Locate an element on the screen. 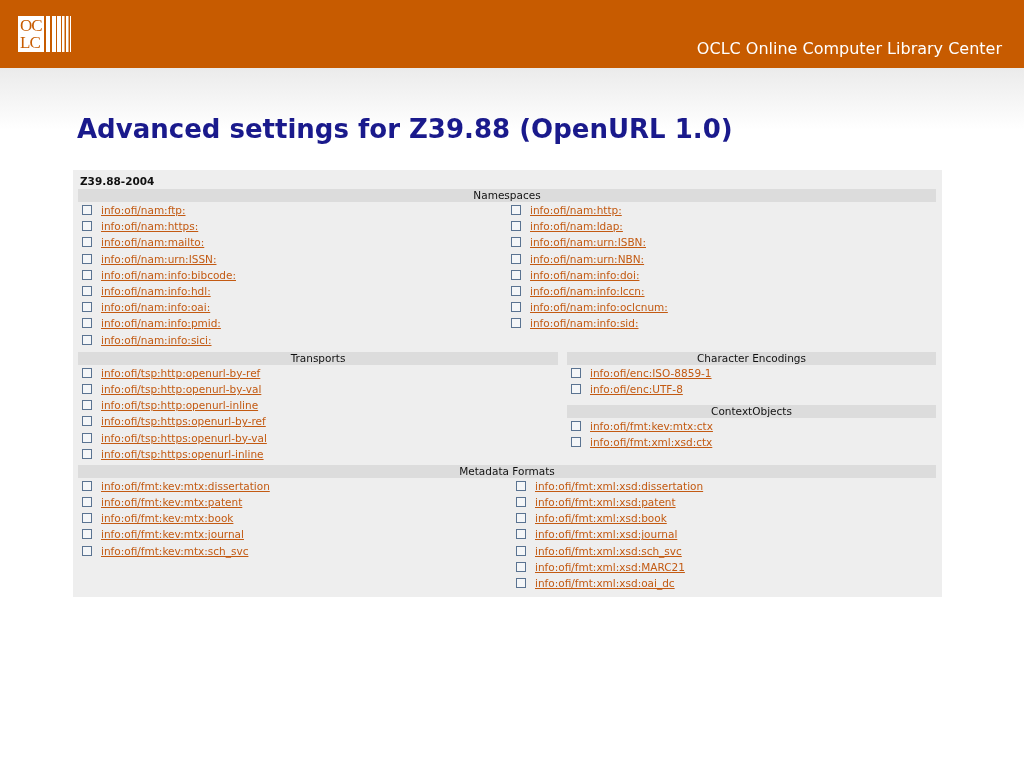 The height and width of the screenshot is (768, 1024). option-link: info:ofi/fmt:xml:xsd:ctx is located at coordinates (651, 442).